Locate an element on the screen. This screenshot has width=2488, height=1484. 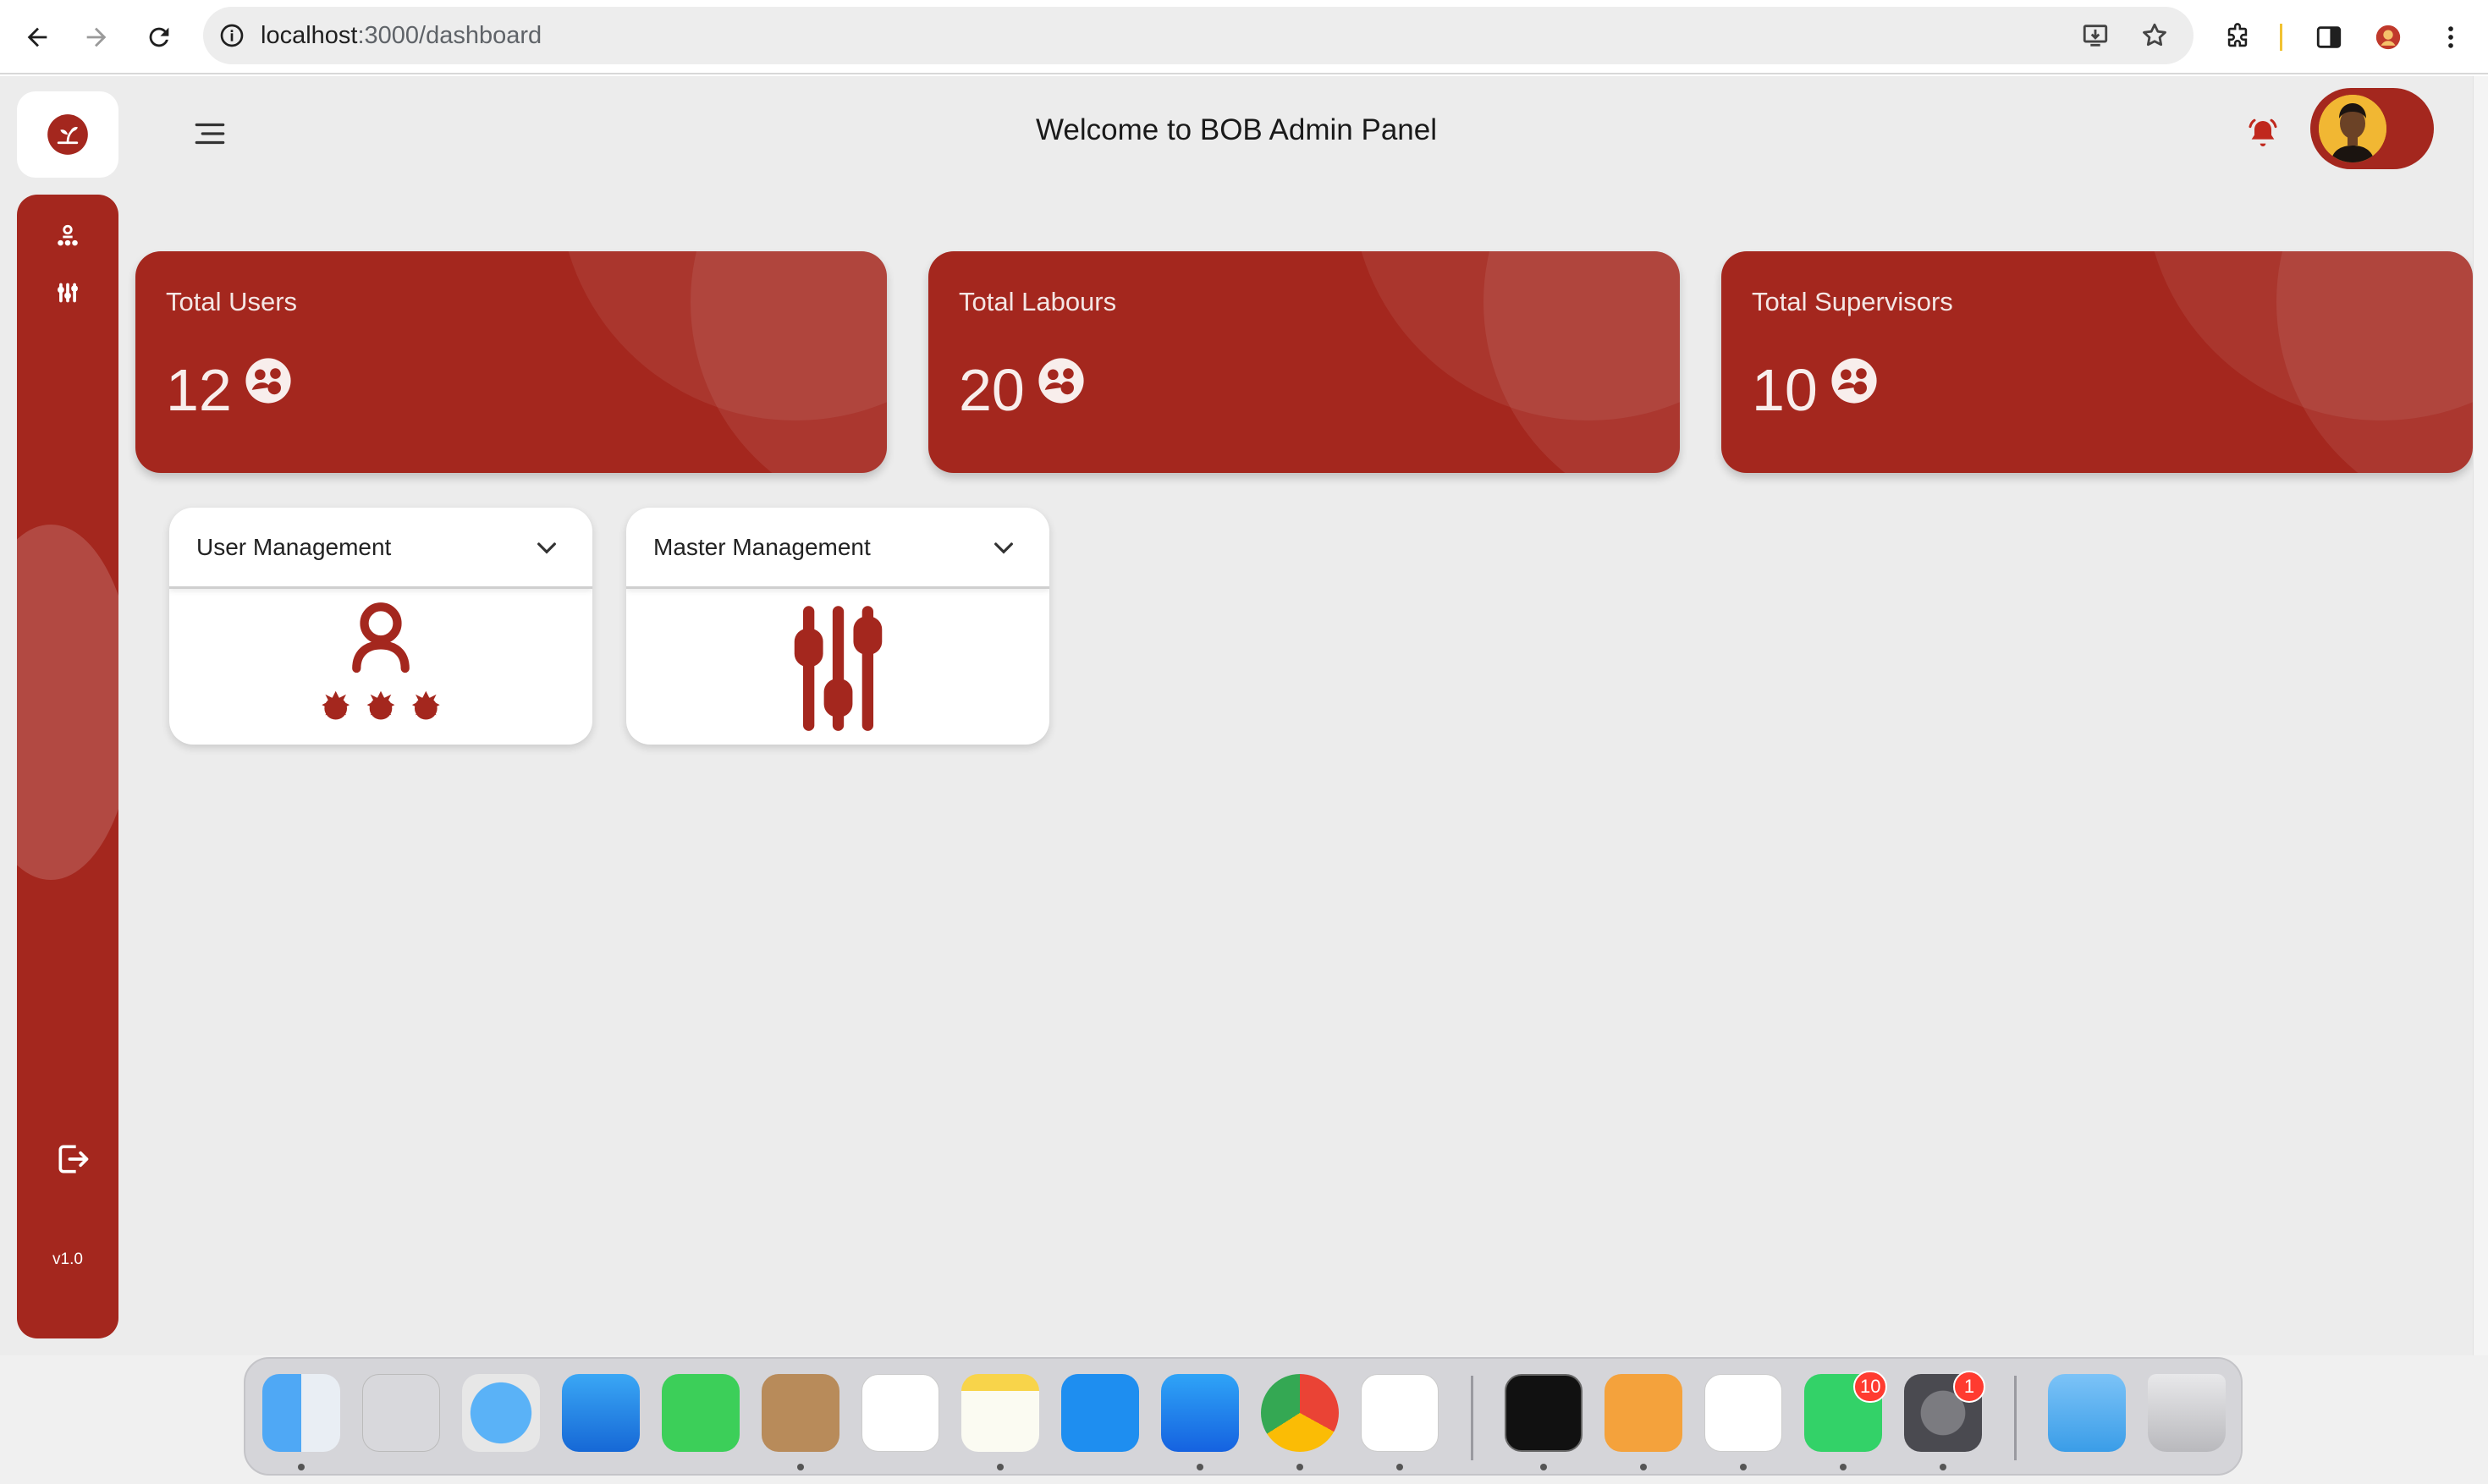
stat-card-total-labours: Total Labours 20 is located at coordinates (1304, 362).